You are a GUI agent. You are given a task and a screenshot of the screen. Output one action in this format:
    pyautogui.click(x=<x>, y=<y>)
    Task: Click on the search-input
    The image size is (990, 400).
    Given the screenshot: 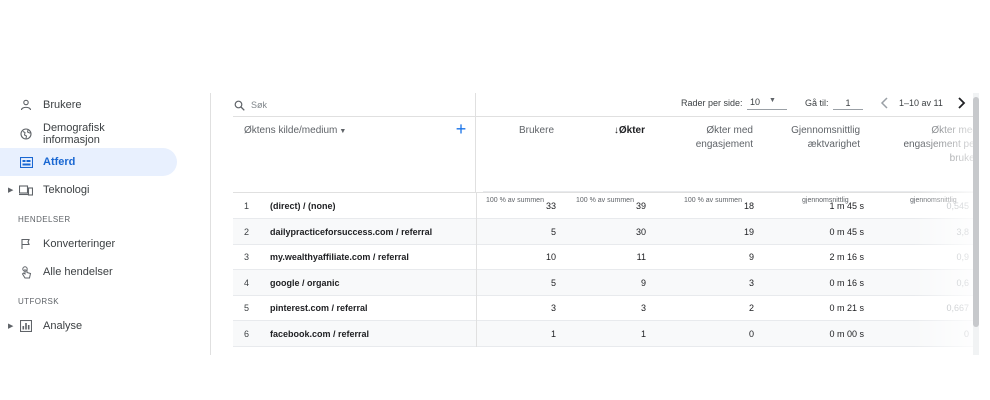 What is the action you would take?
    pyautogui.click(x=351, y=104)
    